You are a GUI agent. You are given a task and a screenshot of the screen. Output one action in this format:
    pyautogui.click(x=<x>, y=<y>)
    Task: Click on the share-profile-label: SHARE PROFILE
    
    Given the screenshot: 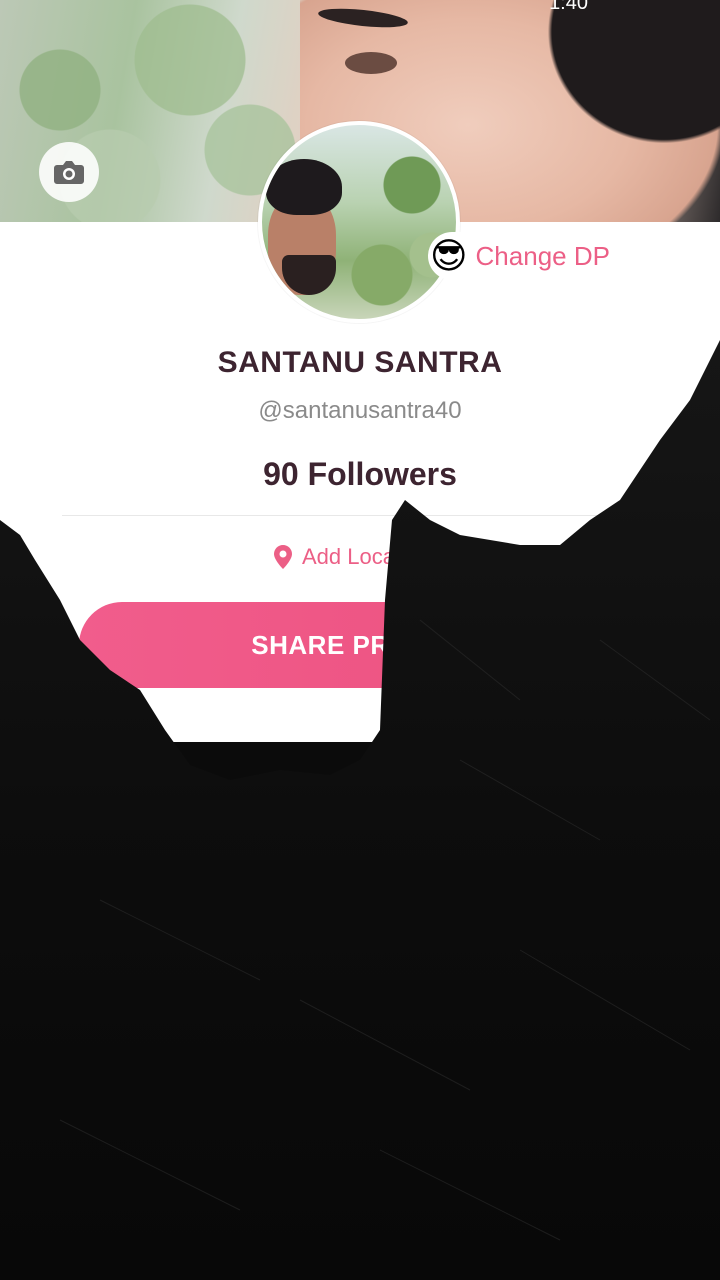 What is the action you would take?
    pyautogui.click(x=360, y=644)
    